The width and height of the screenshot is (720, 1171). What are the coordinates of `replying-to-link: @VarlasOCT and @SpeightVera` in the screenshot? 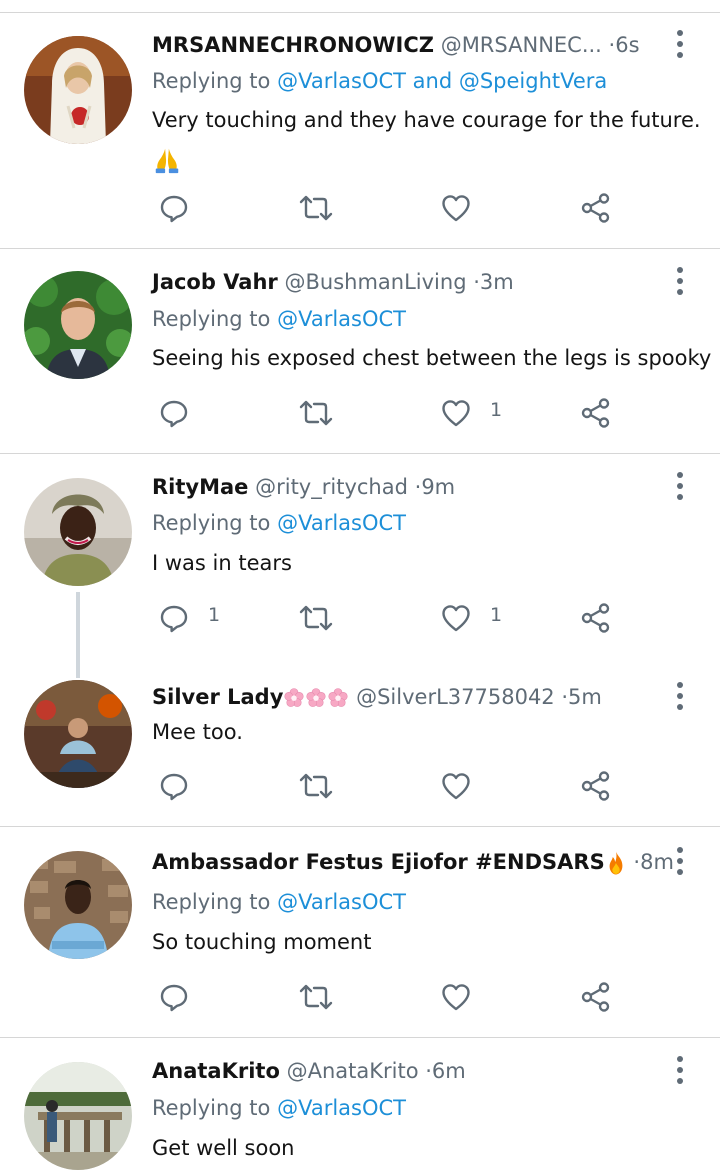 It's located at (442, 81).